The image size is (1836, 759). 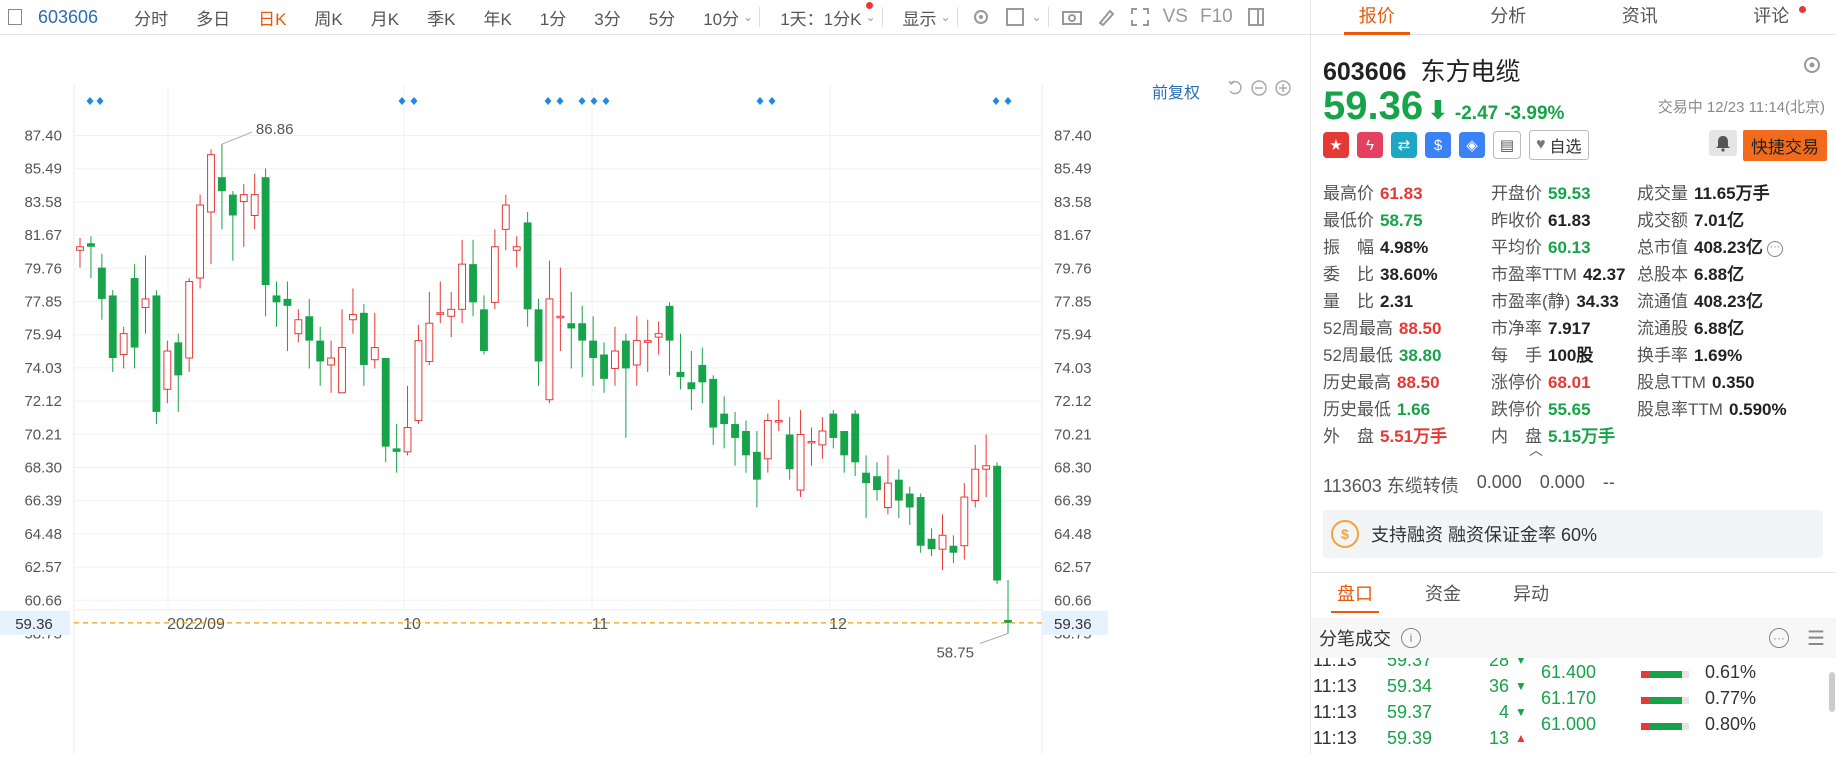 I want to click on tab-yearly-k: 年K, so click(x=497, y=17).